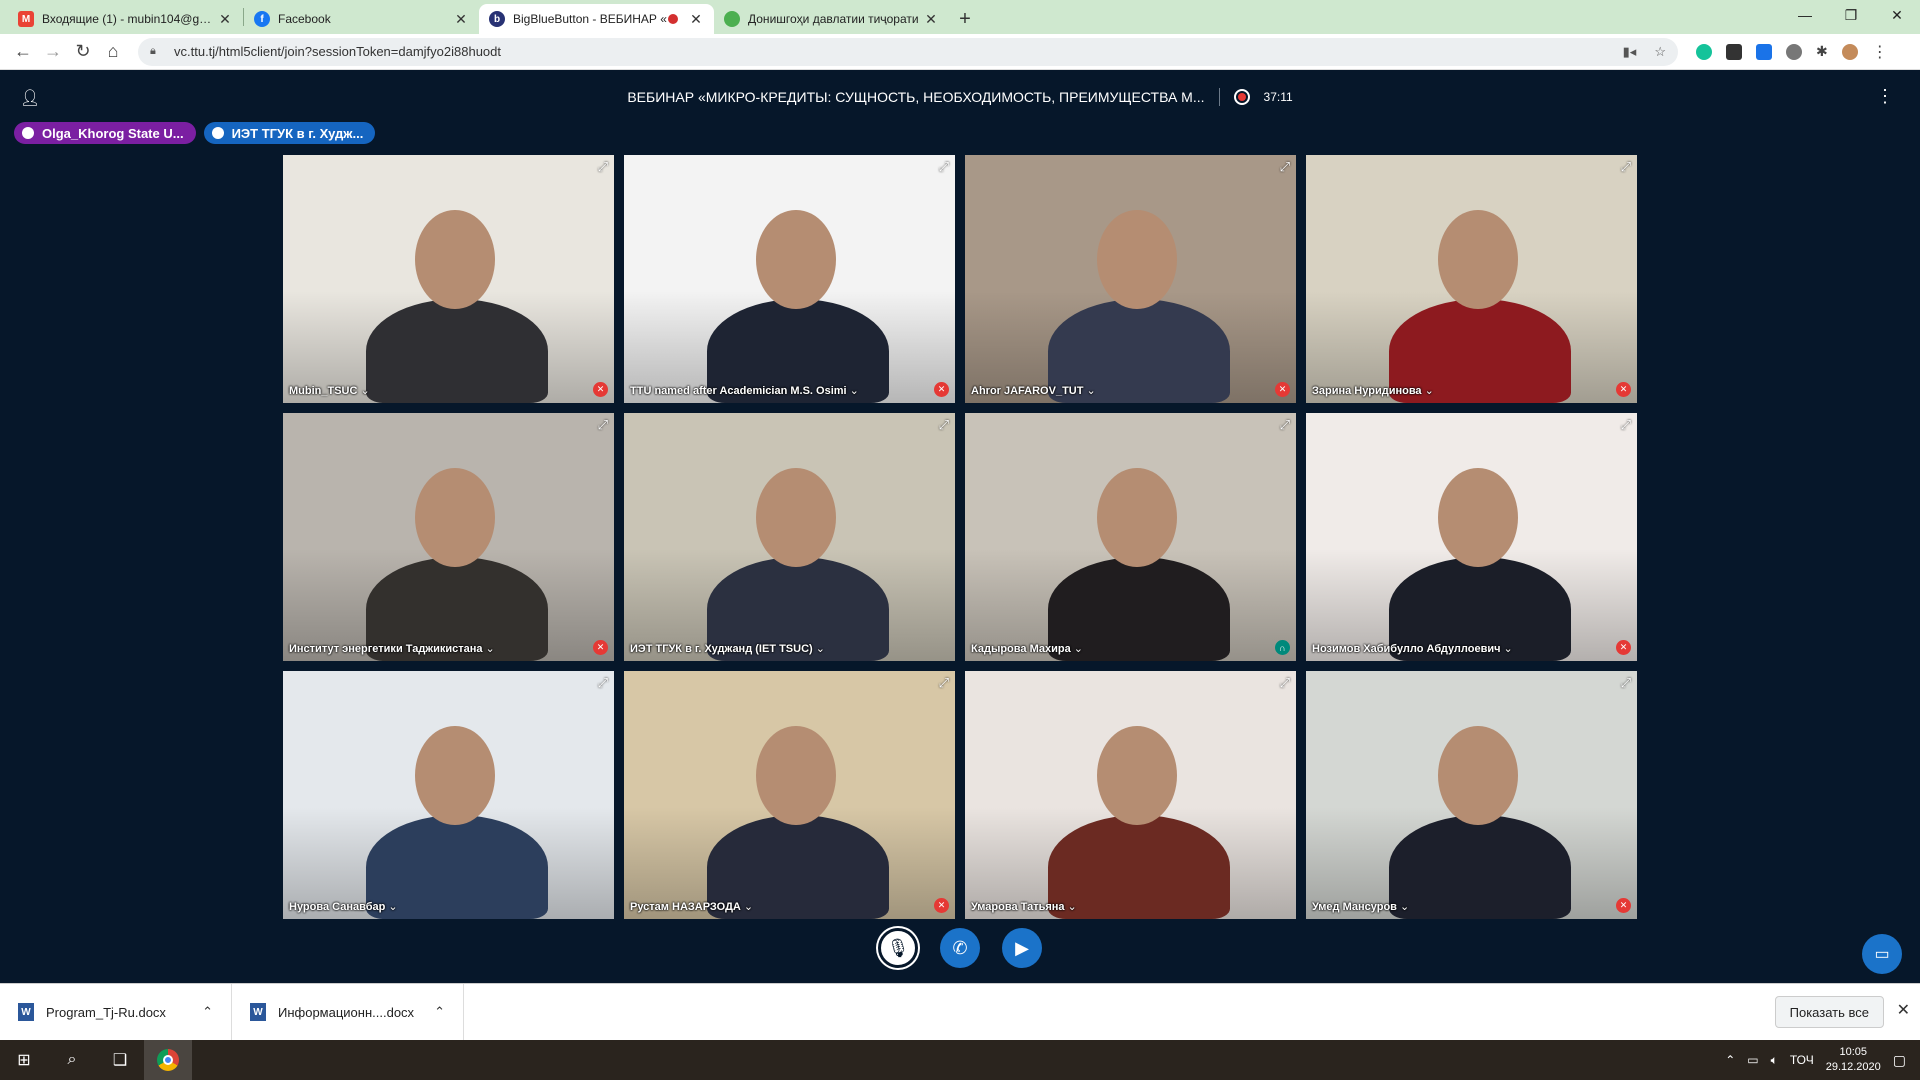 This screenshot has height=1080, width=1920. I want to click on minimize-button: —, so click(1805, 15).